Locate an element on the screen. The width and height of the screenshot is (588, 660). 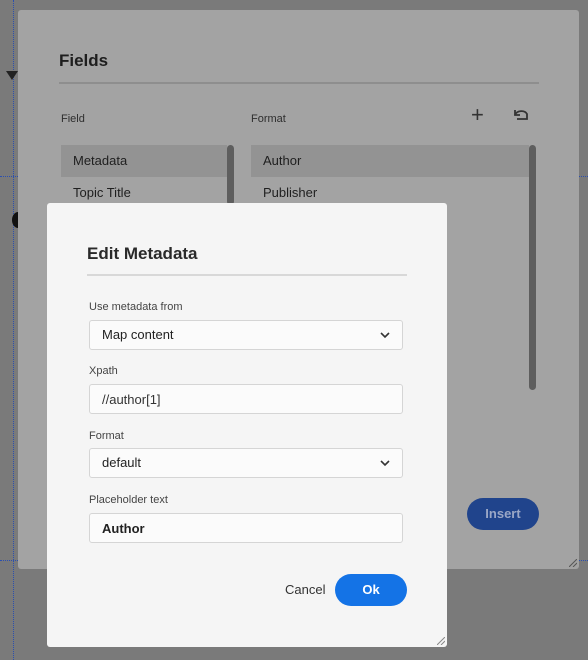
use-metadata-label: Use metadata from is located at coordinates (136, 307).